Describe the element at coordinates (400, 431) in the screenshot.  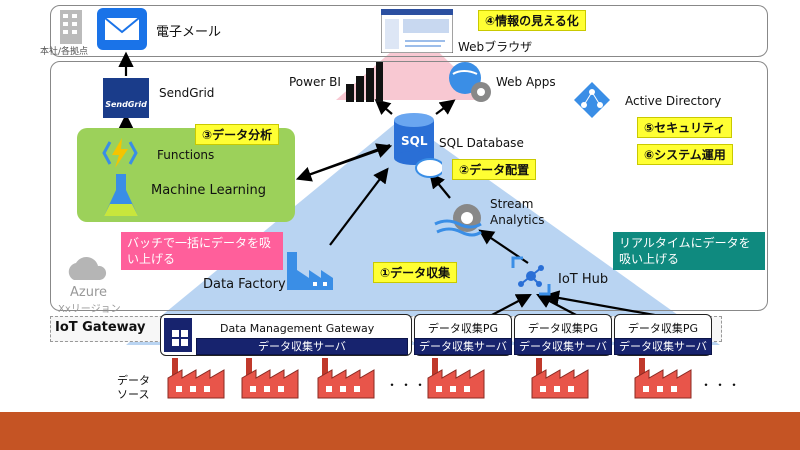
I see `footer-bar` at that location.